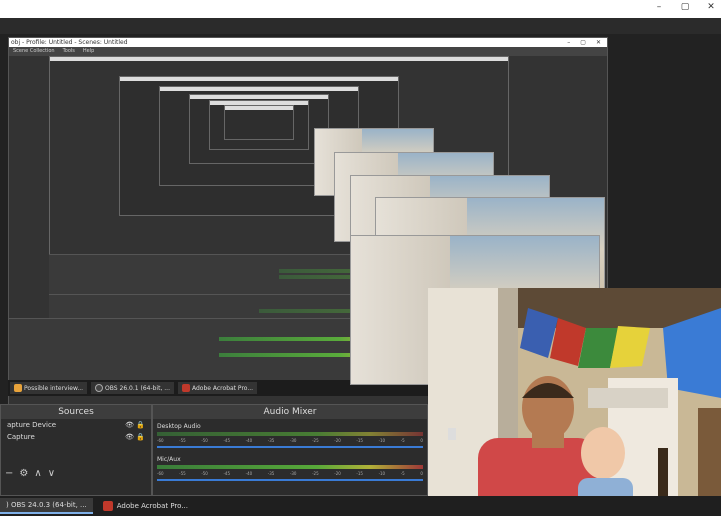  I want to click on nested-minimize-icon: –, so click(568, 42).